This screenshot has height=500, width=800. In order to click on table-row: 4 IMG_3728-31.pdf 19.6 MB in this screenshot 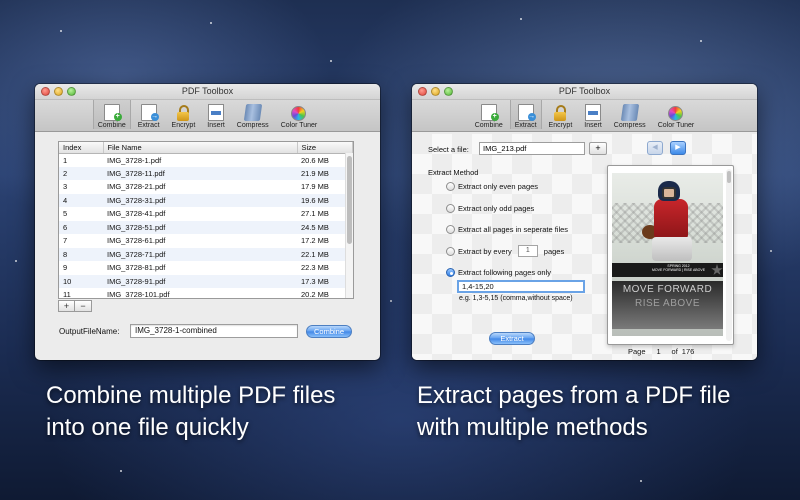, I will do `click(206, 200)`.